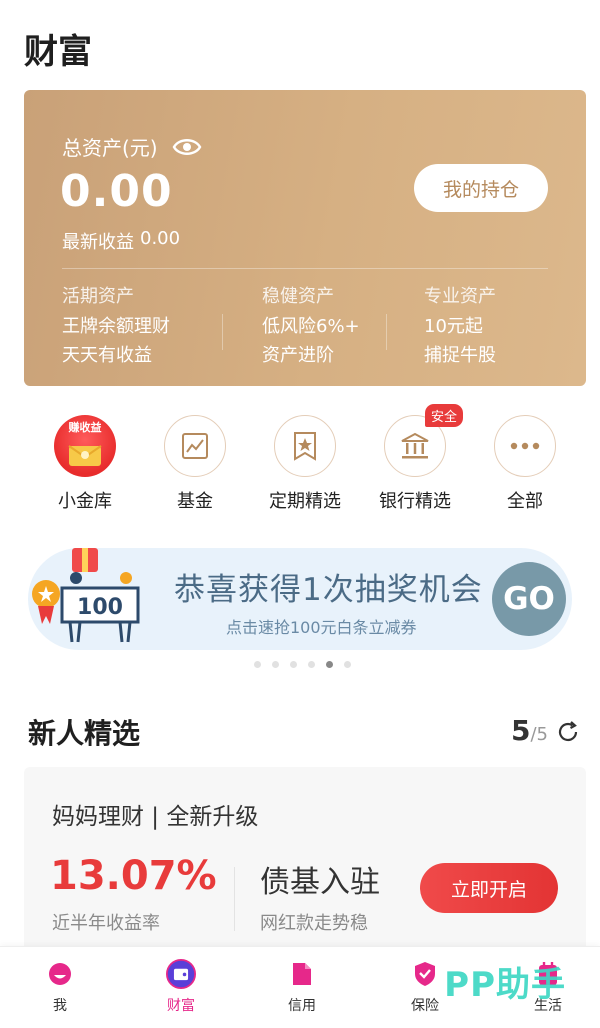 The image size is (600, 1028). I want to click on asset-column-title: 专业资产, so click(460, 296).